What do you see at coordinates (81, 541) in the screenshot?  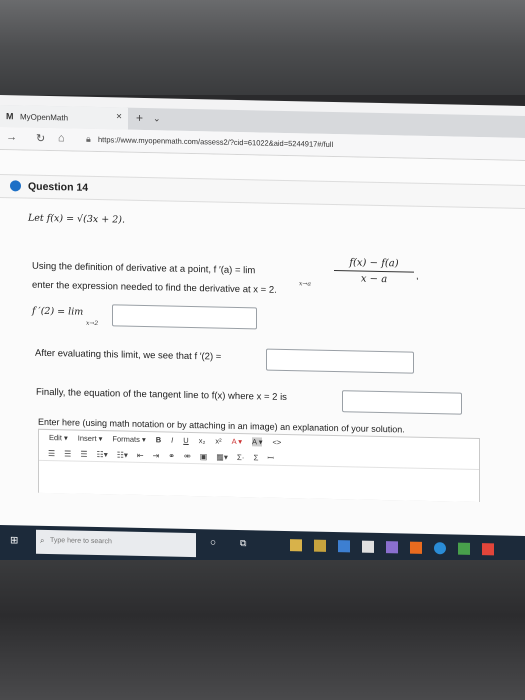 I see `search-placeholder: Type here to search` at bounding box center [81, 541].